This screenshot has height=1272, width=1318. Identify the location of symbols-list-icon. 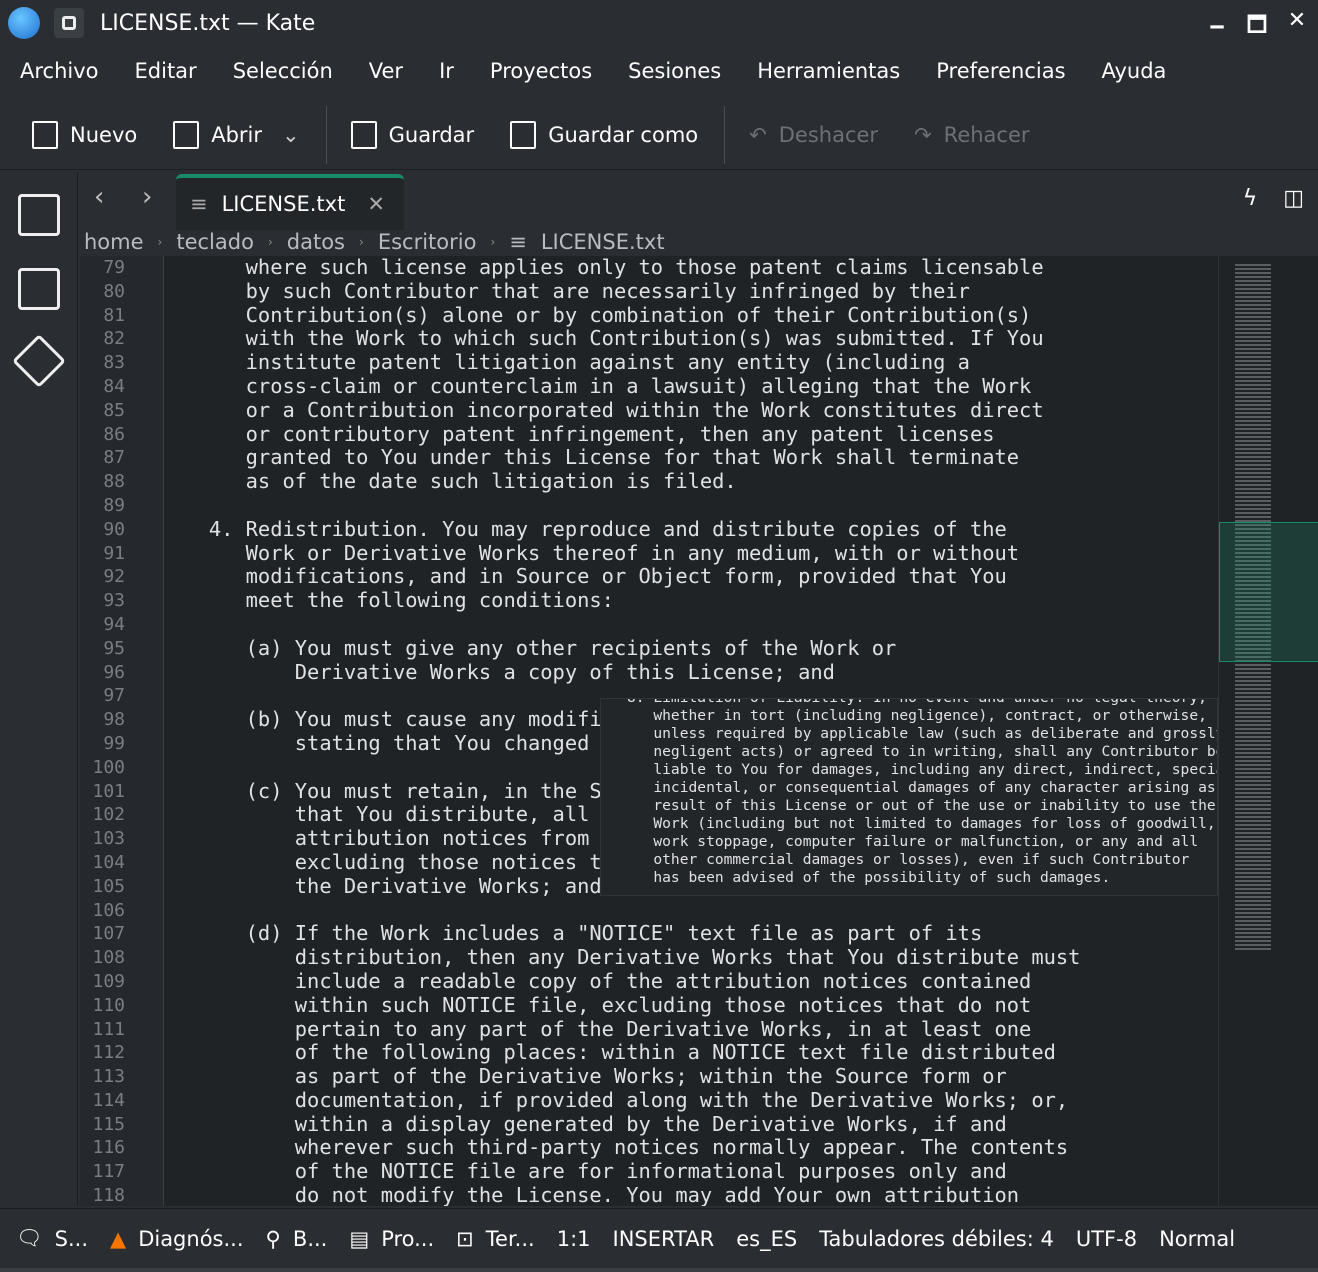
(38, 289).